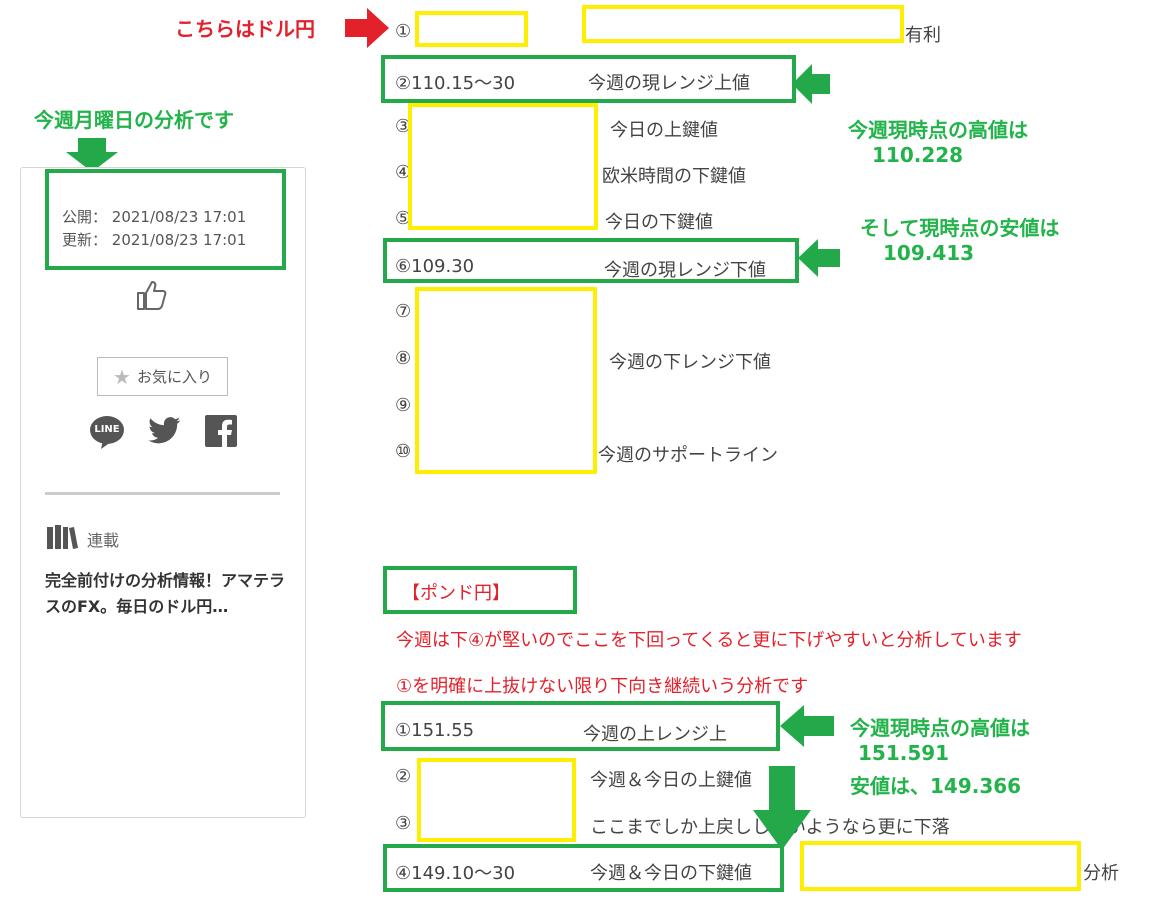 The image size is (1167, 905). Describe the element at coordinates (940, 728) in the screenshot. I see `gbp-high-title: 今週現時点の高値は` at that location.